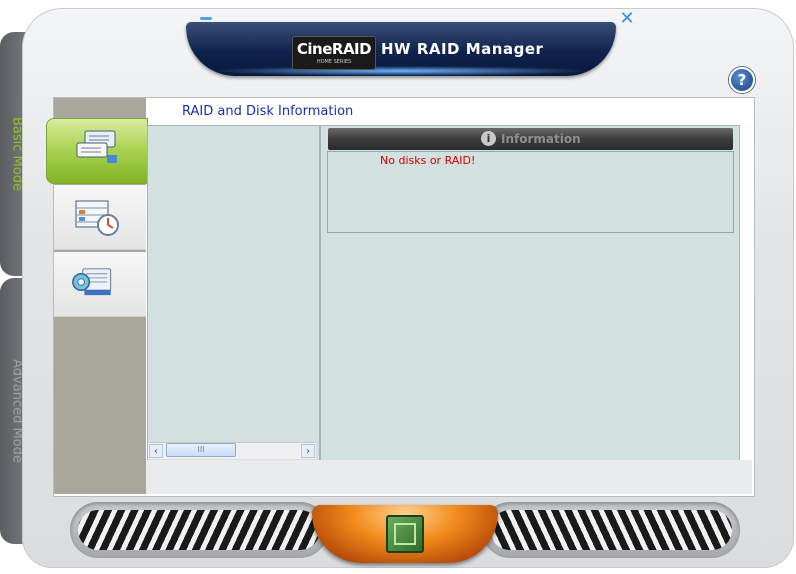 This screenshot has height=574, width=796. What do you see at coordinates (462, 49) in the screenshot?
I see `app-title: HW RAID Manager` at bounding box center [462, 49].